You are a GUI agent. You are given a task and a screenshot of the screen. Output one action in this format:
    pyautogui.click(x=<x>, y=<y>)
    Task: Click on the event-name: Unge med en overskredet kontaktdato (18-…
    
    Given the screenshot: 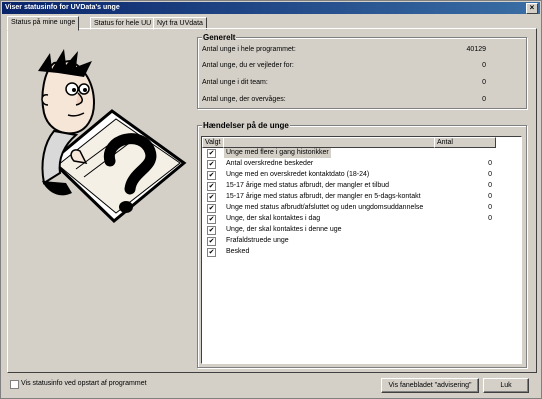 What is the action you would take?
    pyautogui.click(x=298, y=174)
    